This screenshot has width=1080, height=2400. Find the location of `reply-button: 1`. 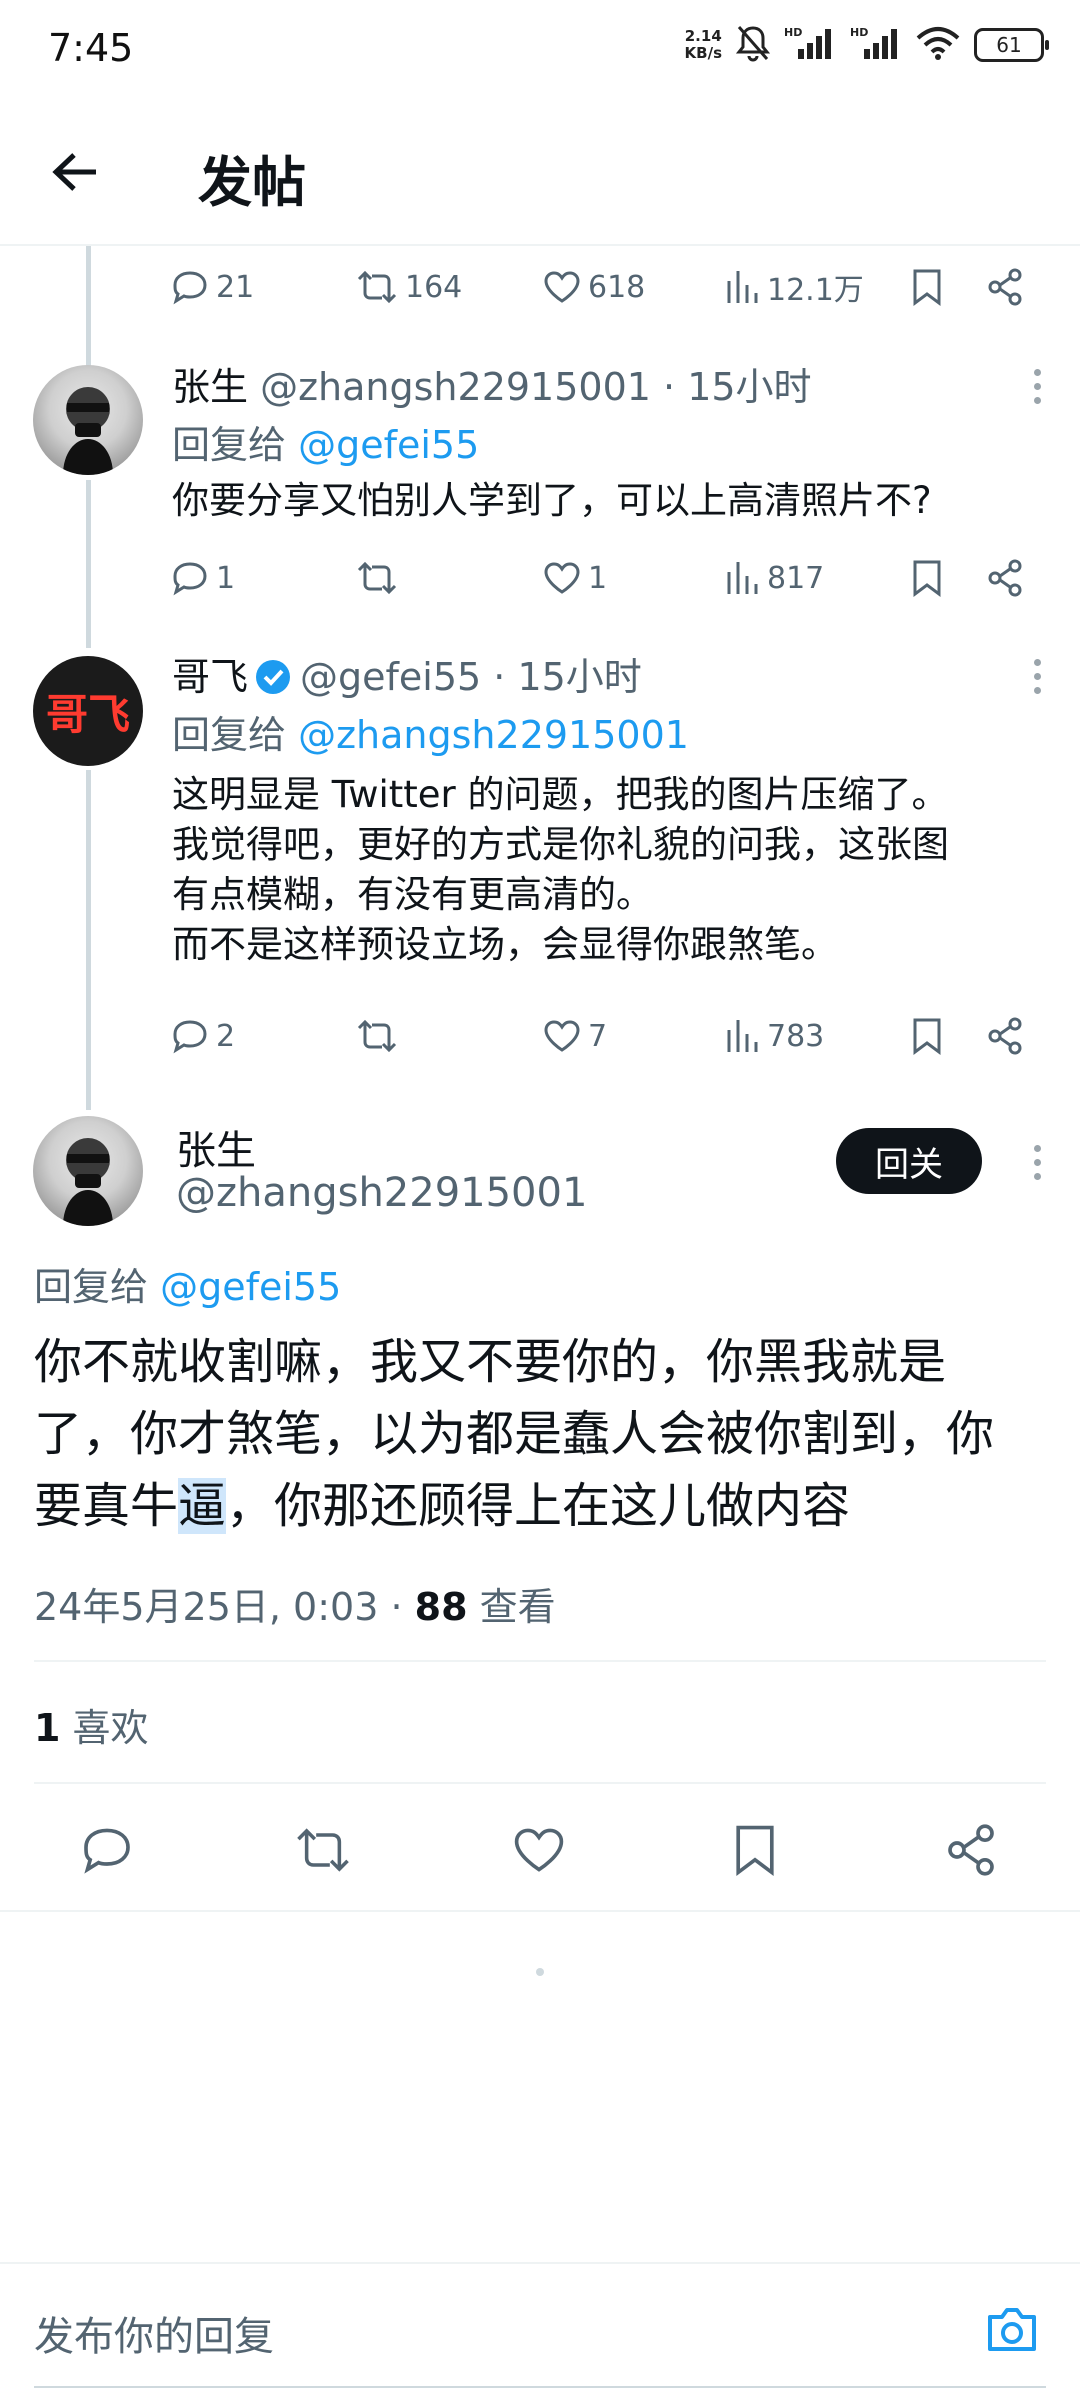

reply-button: 1 is located at coordinates (202, 578).